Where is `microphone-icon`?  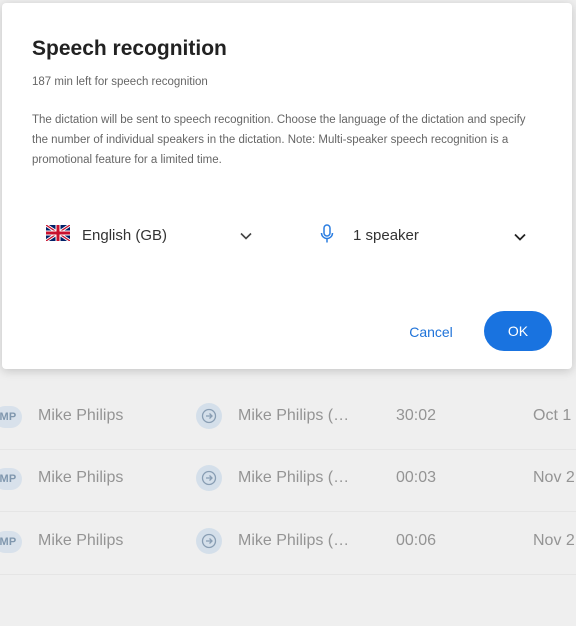 microphone-icon is located at coordinates (327, 233).